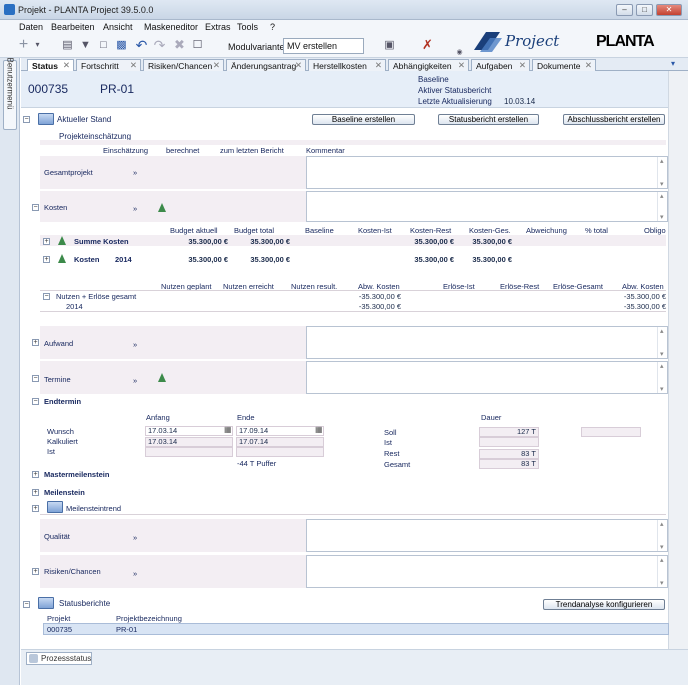  I want to click on collapse-reports-icon: −, so click(26, 604).